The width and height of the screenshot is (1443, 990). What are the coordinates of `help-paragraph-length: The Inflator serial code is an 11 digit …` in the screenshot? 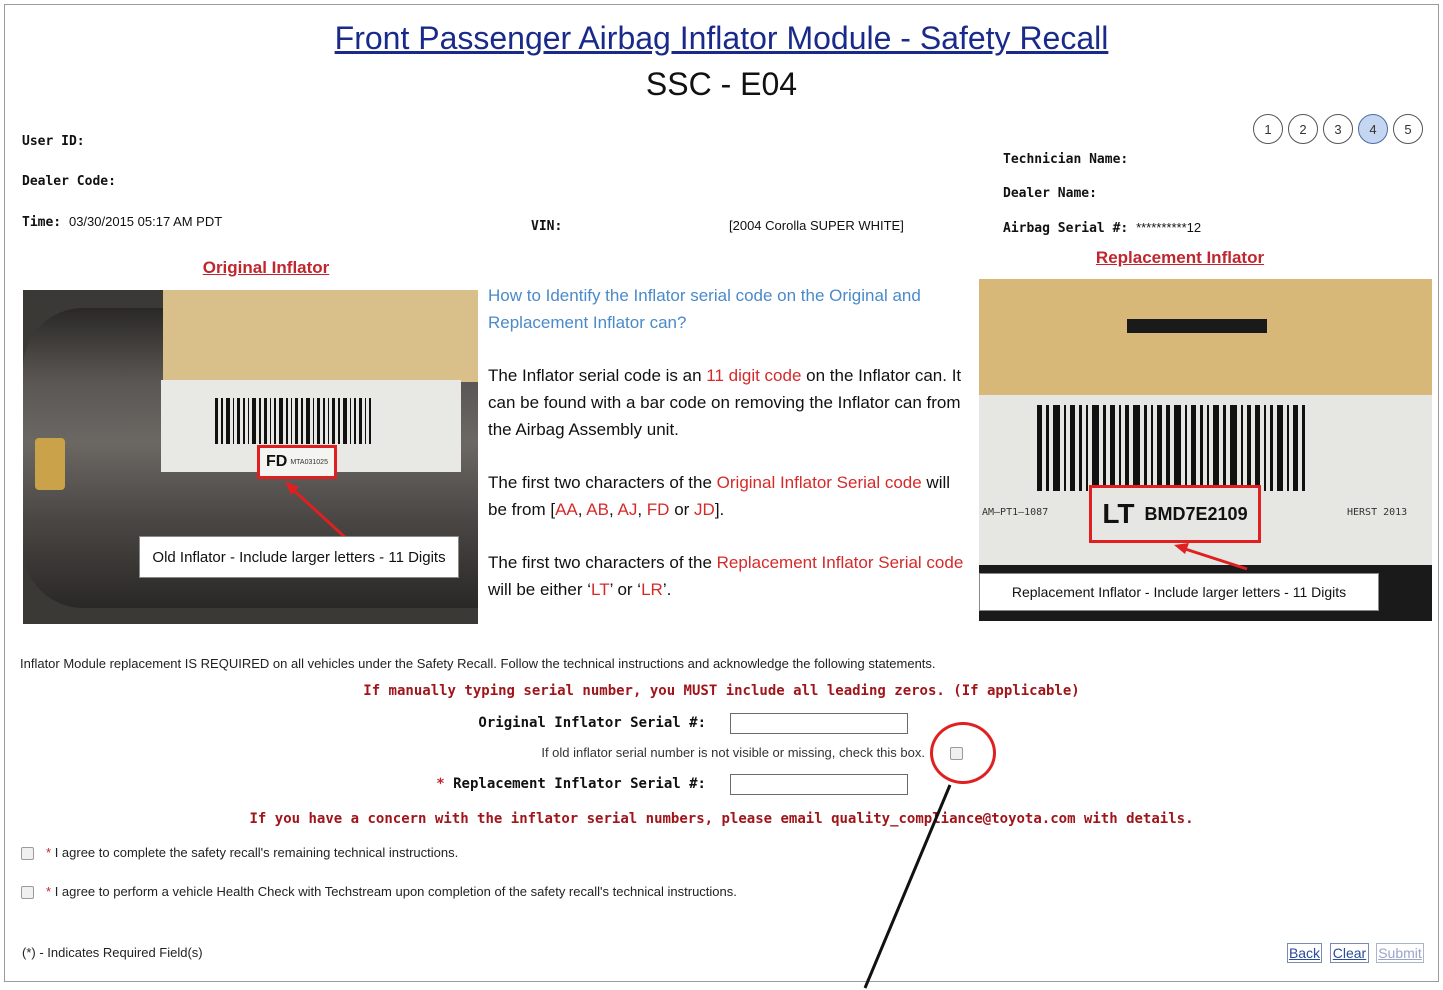 It's located at (725, 402).